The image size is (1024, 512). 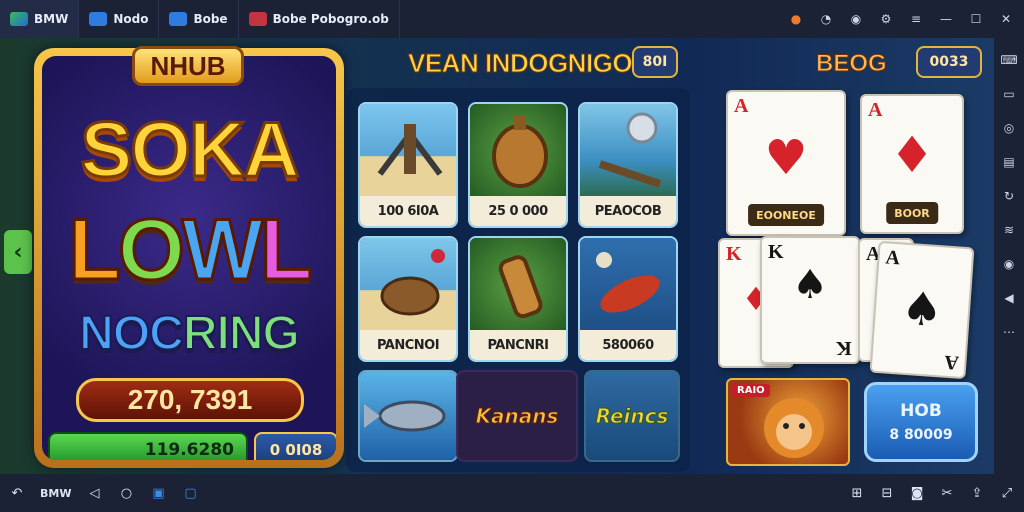 I want to click on record-icon: ●, so click(x=796, y=19).